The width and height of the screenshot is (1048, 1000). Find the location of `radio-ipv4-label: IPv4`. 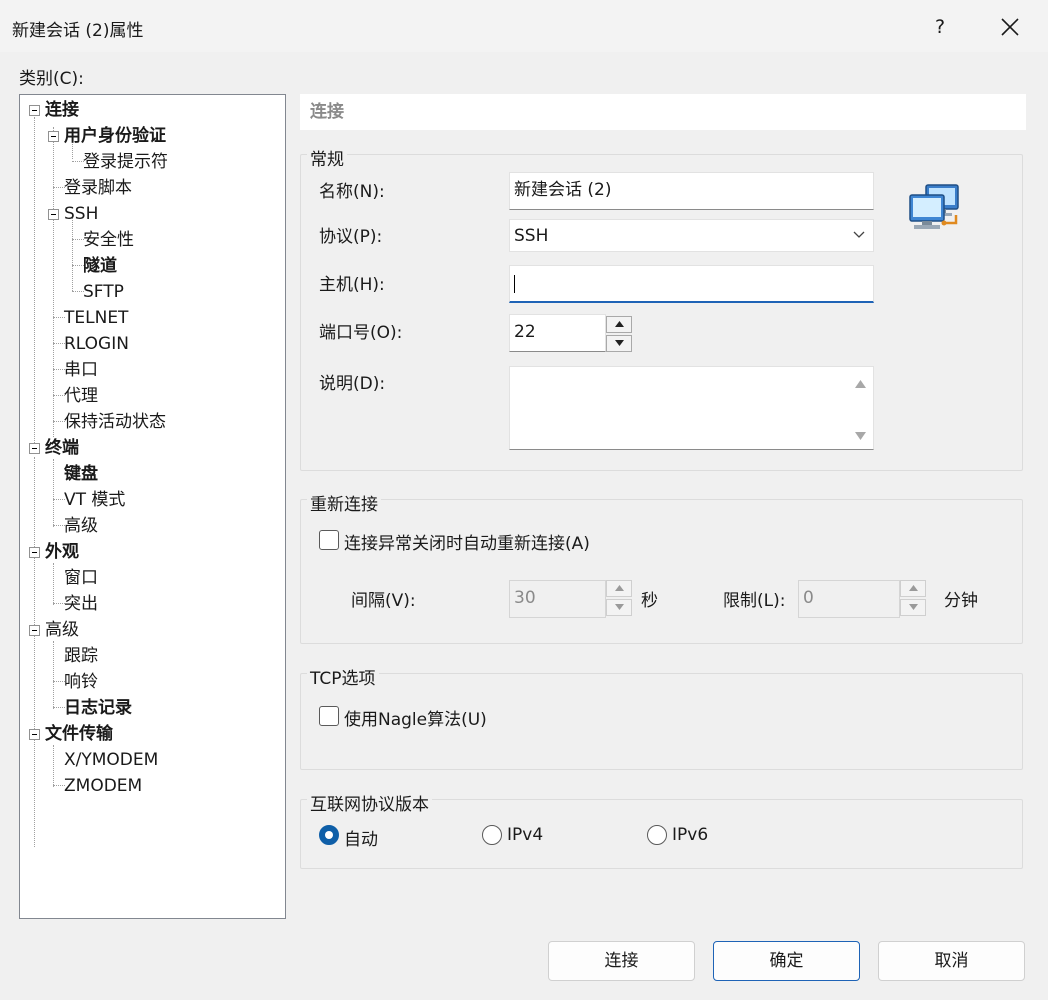

radio-ipv4-label: IPv4 is located at coordinates (525, 835).